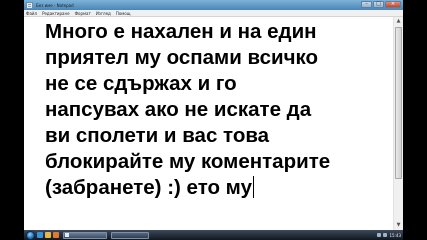  Describe the element at coordinates (182, 57) in the screenshot. I see `text-line: приятел му оспами всичко` at that location.